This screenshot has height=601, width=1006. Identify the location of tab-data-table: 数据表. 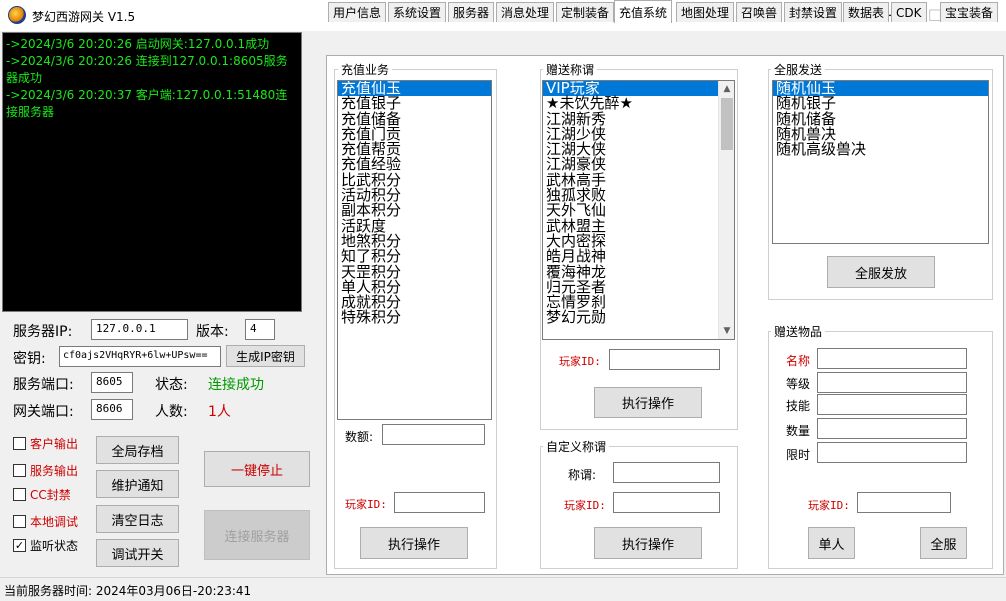
(866, 12).